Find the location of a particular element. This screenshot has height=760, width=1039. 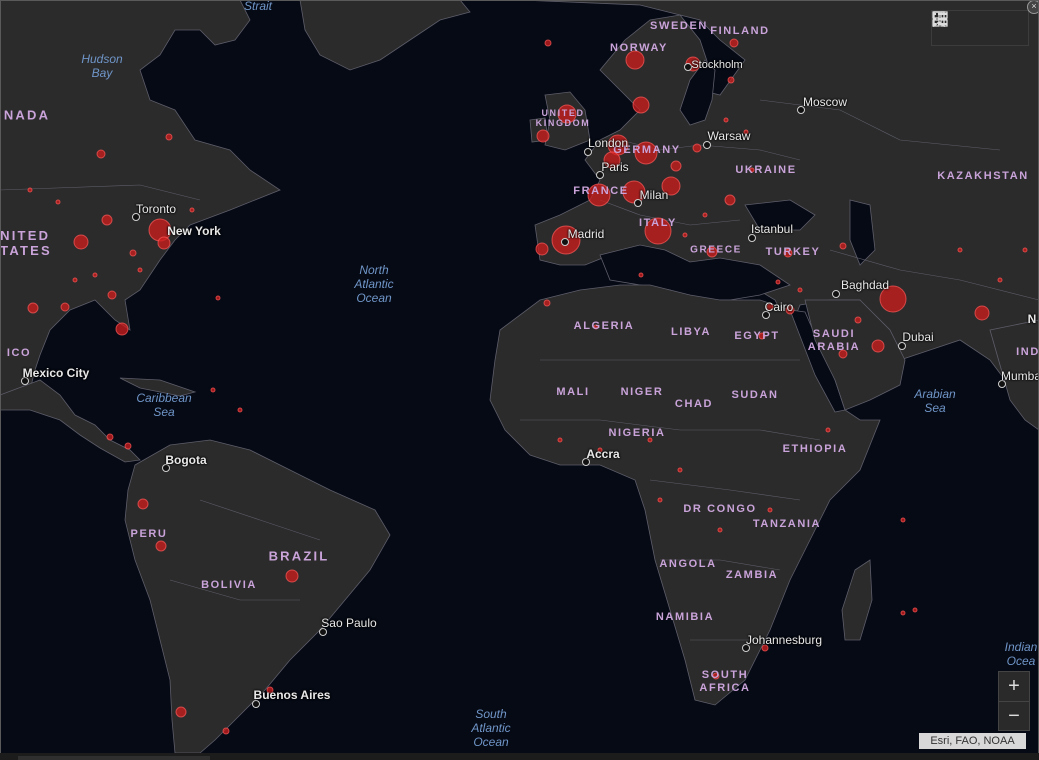

zoom-out-button: − is located at coordinates (1014, 716).